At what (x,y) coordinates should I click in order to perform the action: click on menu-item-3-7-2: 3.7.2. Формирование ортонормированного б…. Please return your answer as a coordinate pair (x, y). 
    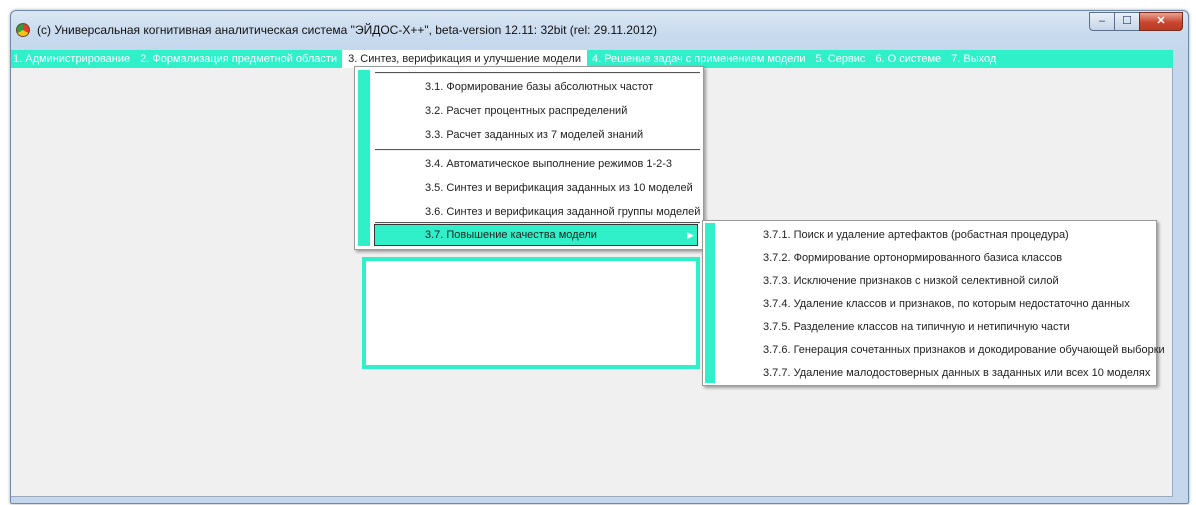
    Looking at the image, I should click on (912, 258).